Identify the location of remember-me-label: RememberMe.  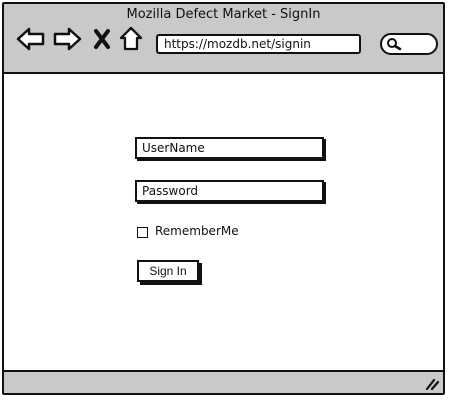
(197, 231).